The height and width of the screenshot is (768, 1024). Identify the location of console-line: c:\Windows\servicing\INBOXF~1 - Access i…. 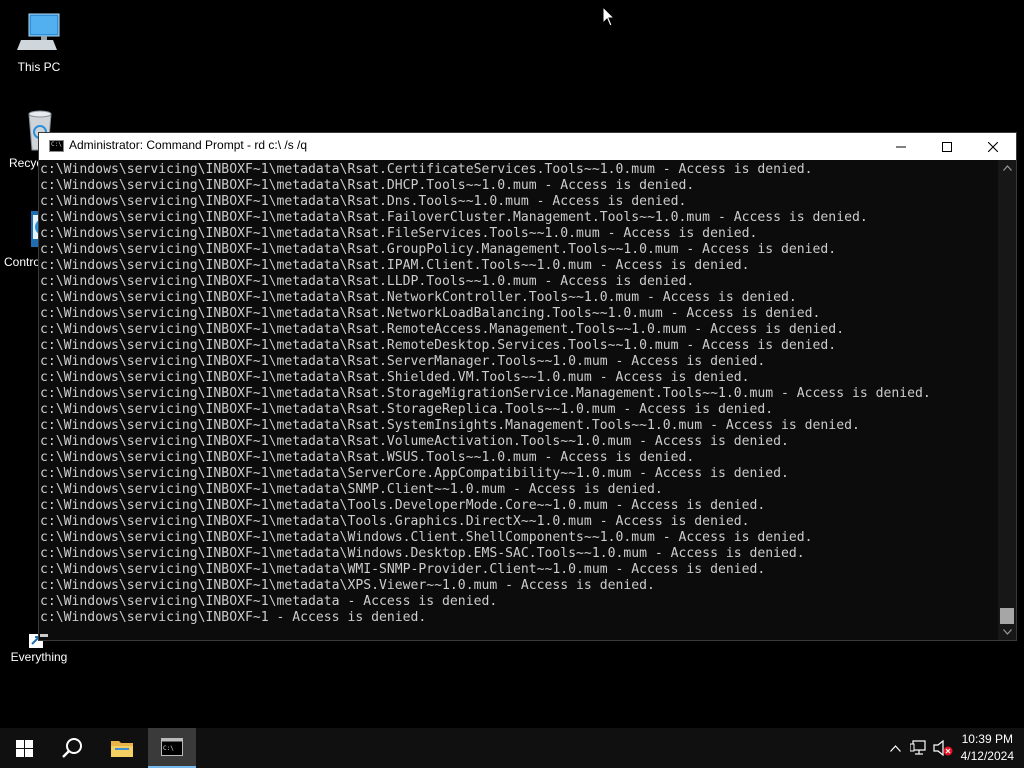
(233, 617).